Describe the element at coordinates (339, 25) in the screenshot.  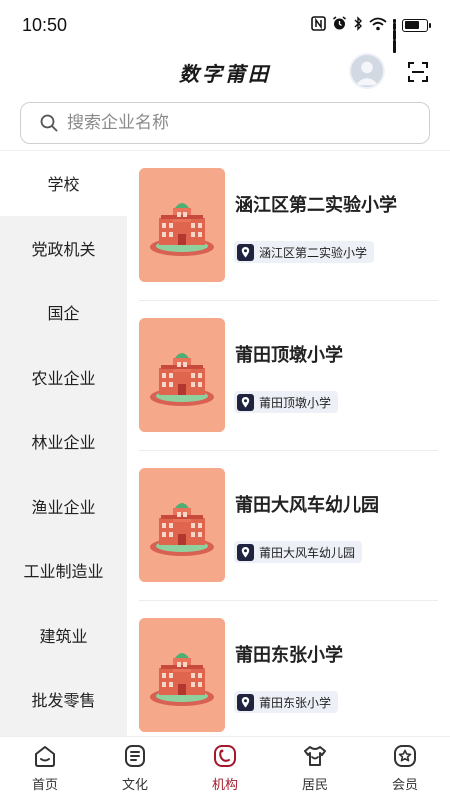
I see `alarm-icon` at that location.